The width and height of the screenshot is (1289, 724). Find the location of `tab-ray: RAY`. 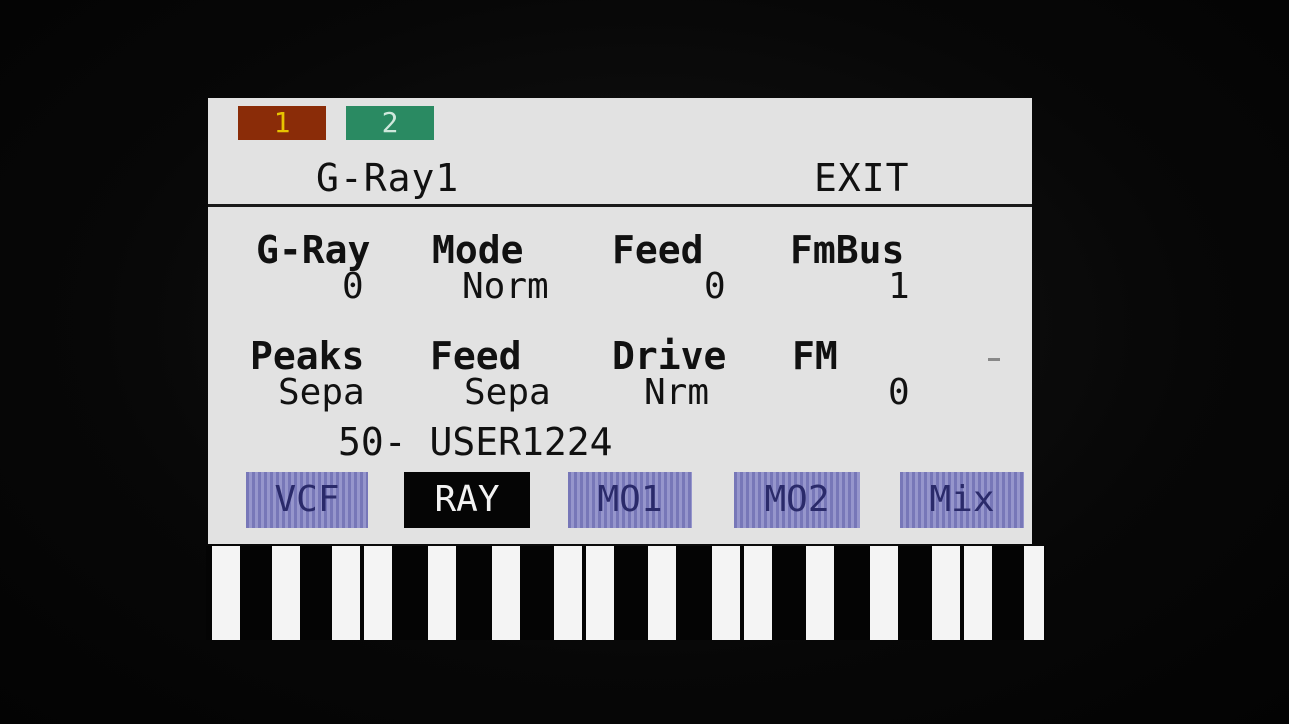

tab-ray: RAY is located at coordinates (467, 500).